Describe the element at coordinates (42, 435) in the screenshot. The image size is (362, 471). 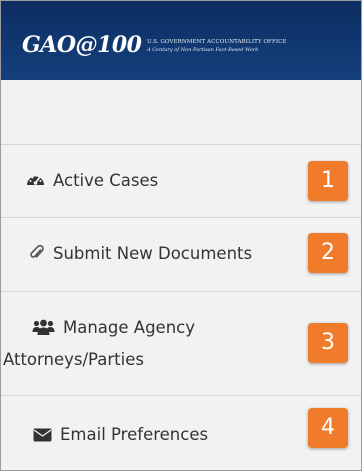
I see `envelope-icon` at that location.